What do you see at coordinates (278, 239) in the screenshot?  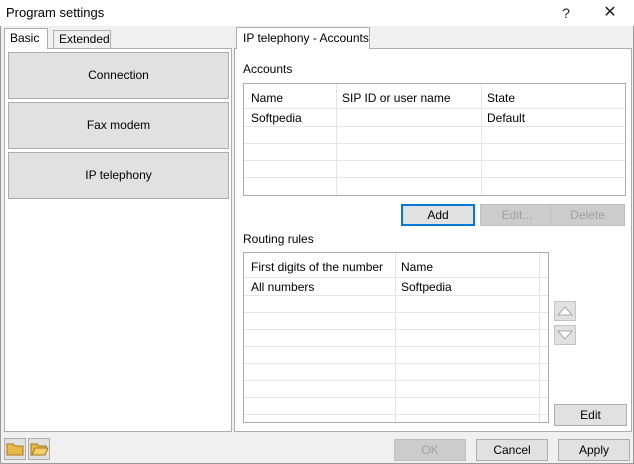 I see `routing-rules-label: Routing rules` at bounding box center [278, 239].